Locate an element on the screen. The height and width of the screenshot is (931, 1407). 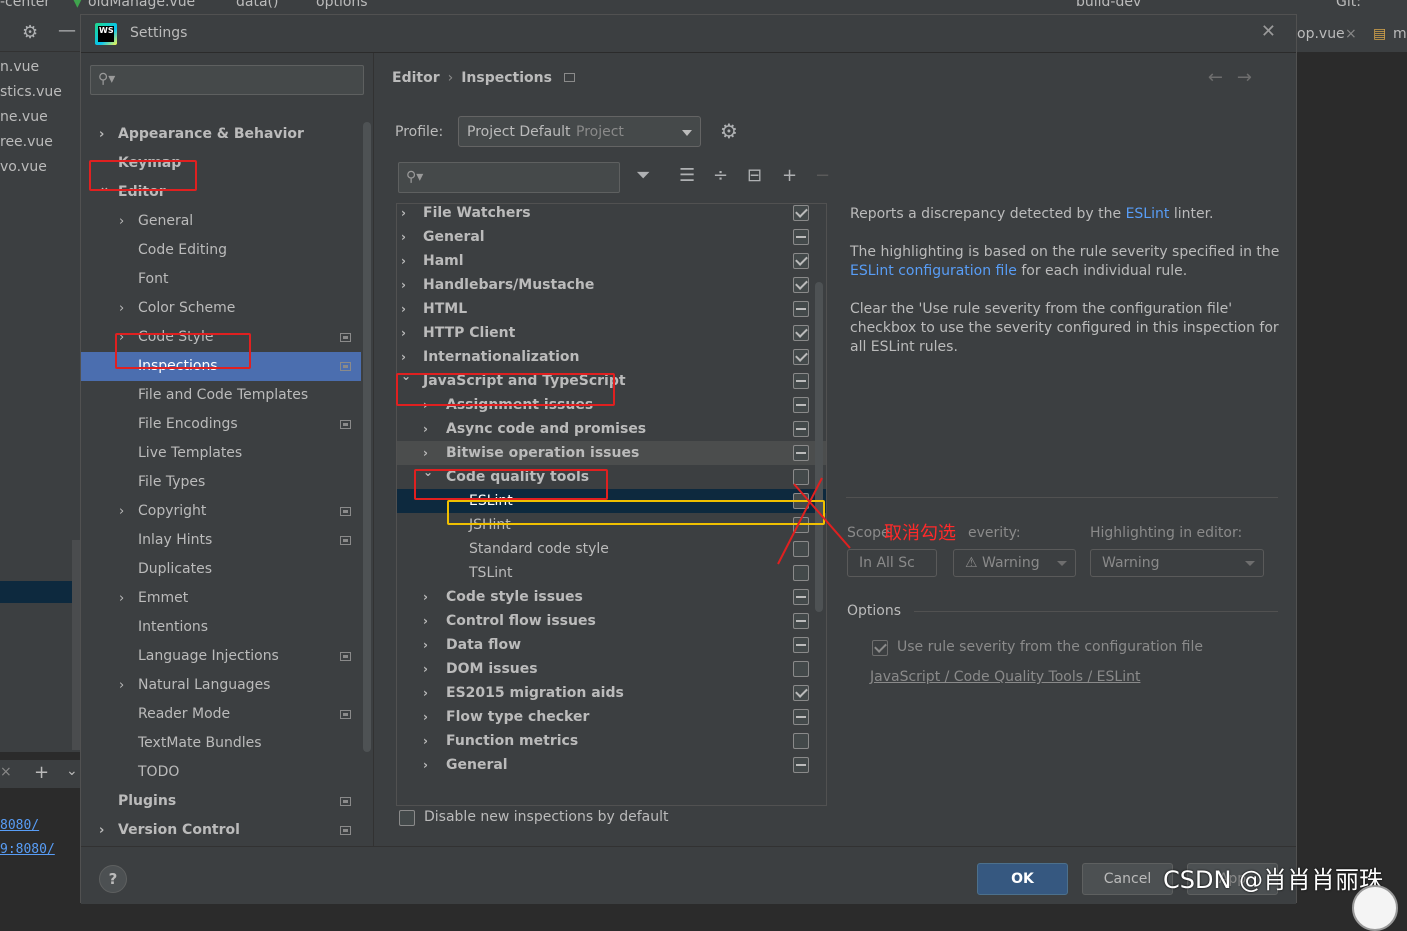
nav-item-file-encodings: File Encodings is located at coordinates (221, 424).